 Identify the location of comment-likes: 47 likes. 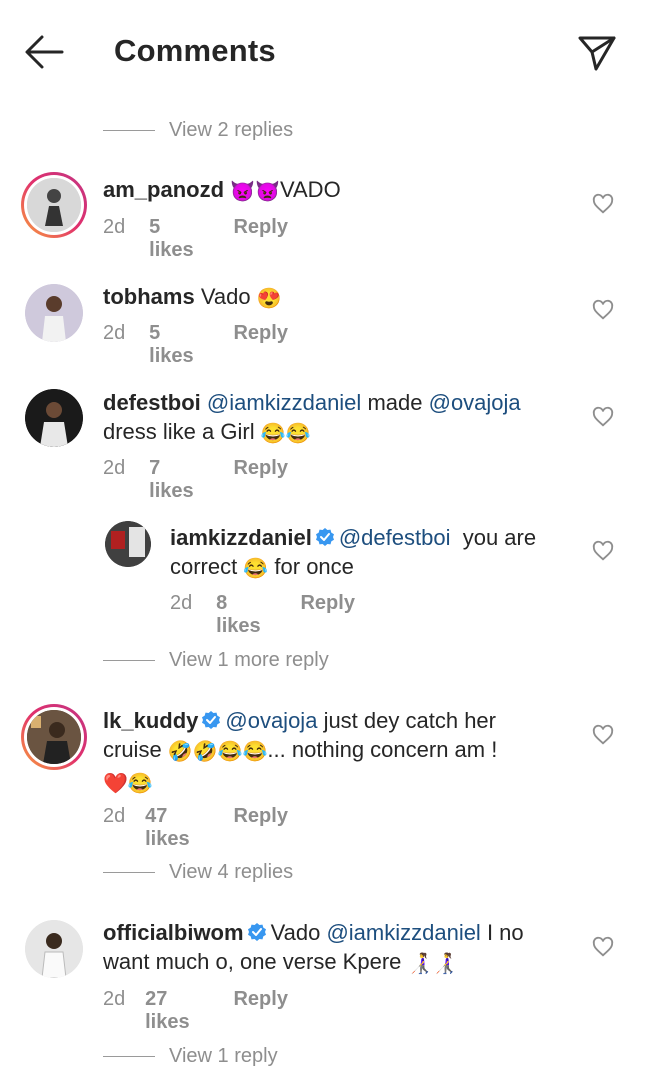
(173, 828).